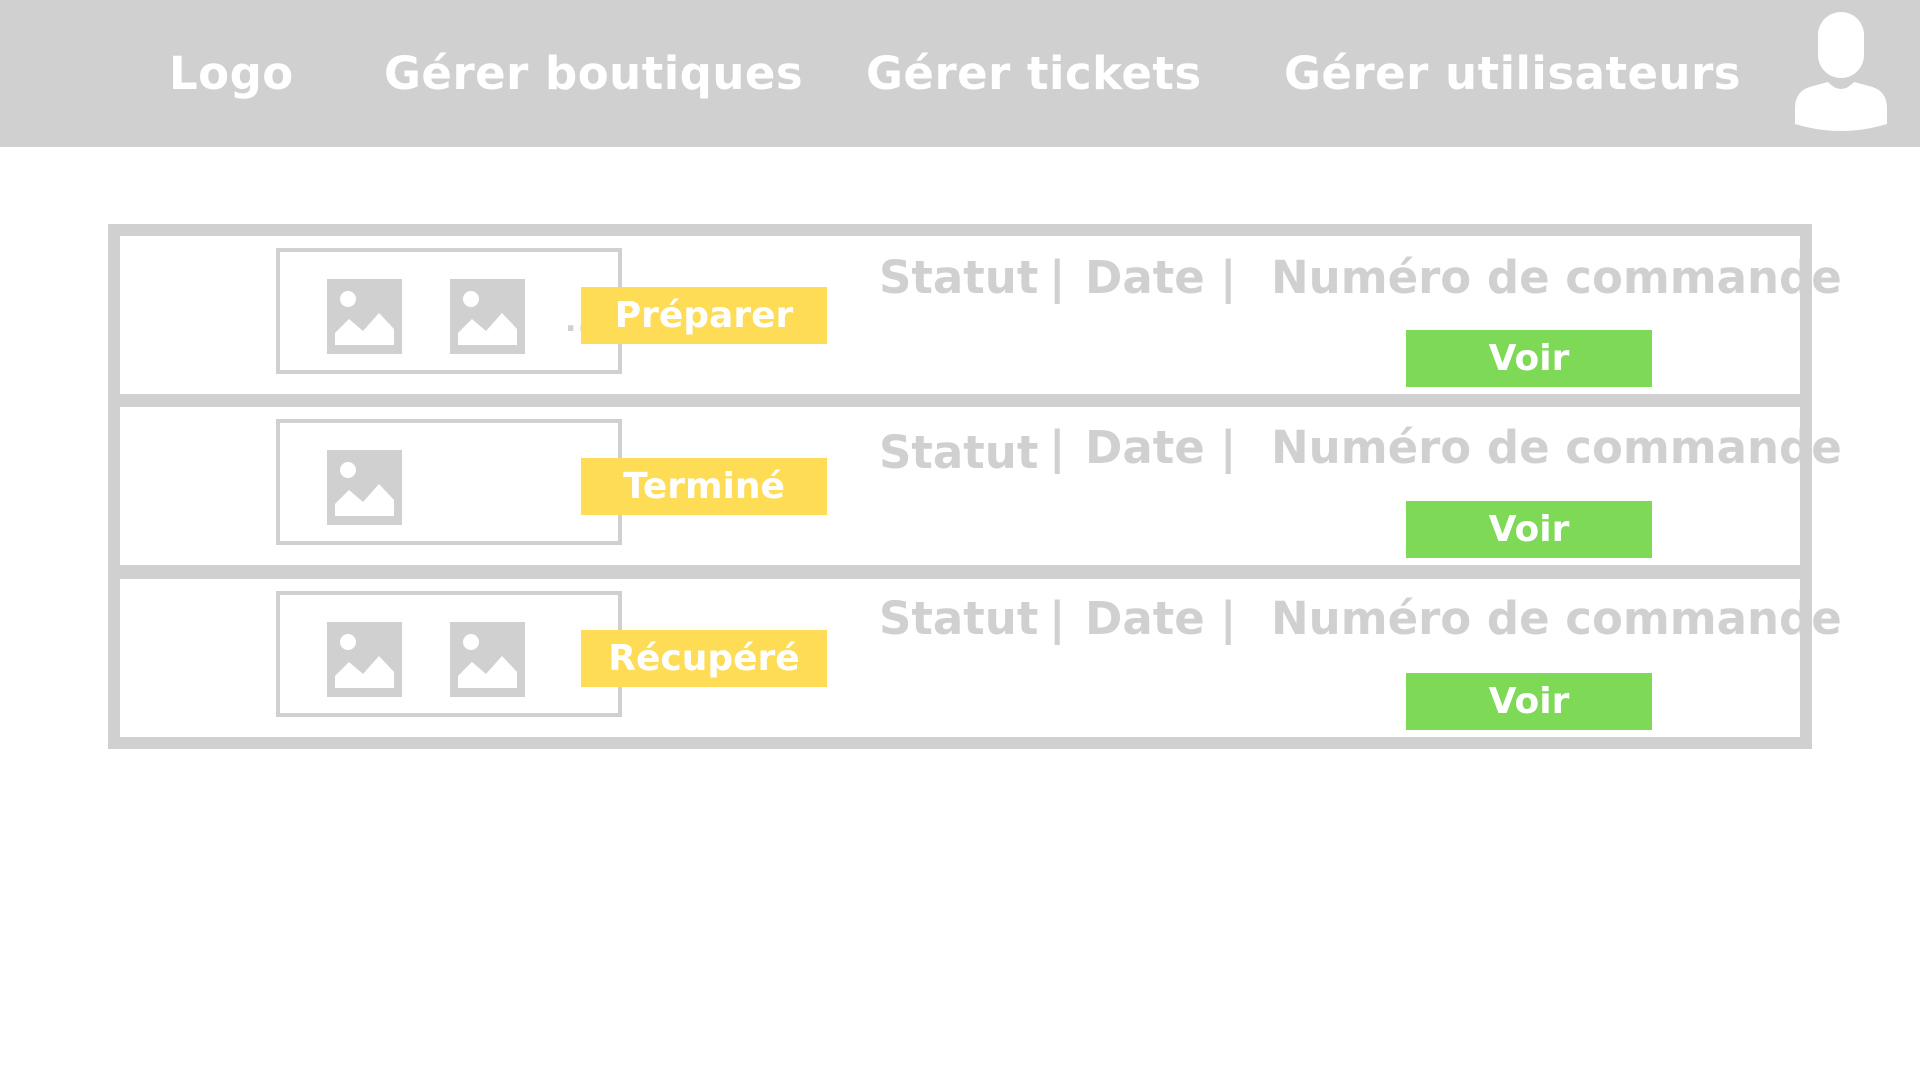  What do you see at coordinates (1034, 74) in the screenshot?
I see `nav-manage-tickets: Gérer tickets` at bounding box center [1034, 74].